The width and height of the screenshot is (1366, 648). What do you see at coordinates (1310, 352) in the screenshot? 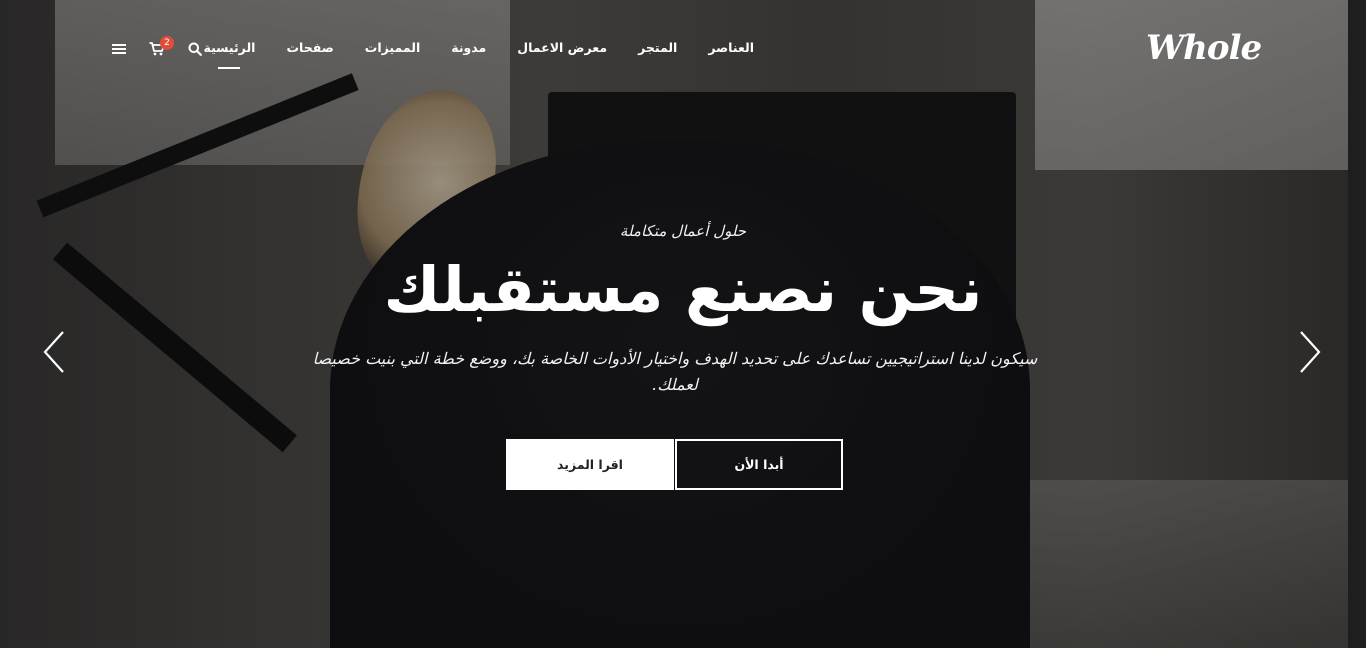
I see `chevron-right-icon` at bounding box center [1310, 352].